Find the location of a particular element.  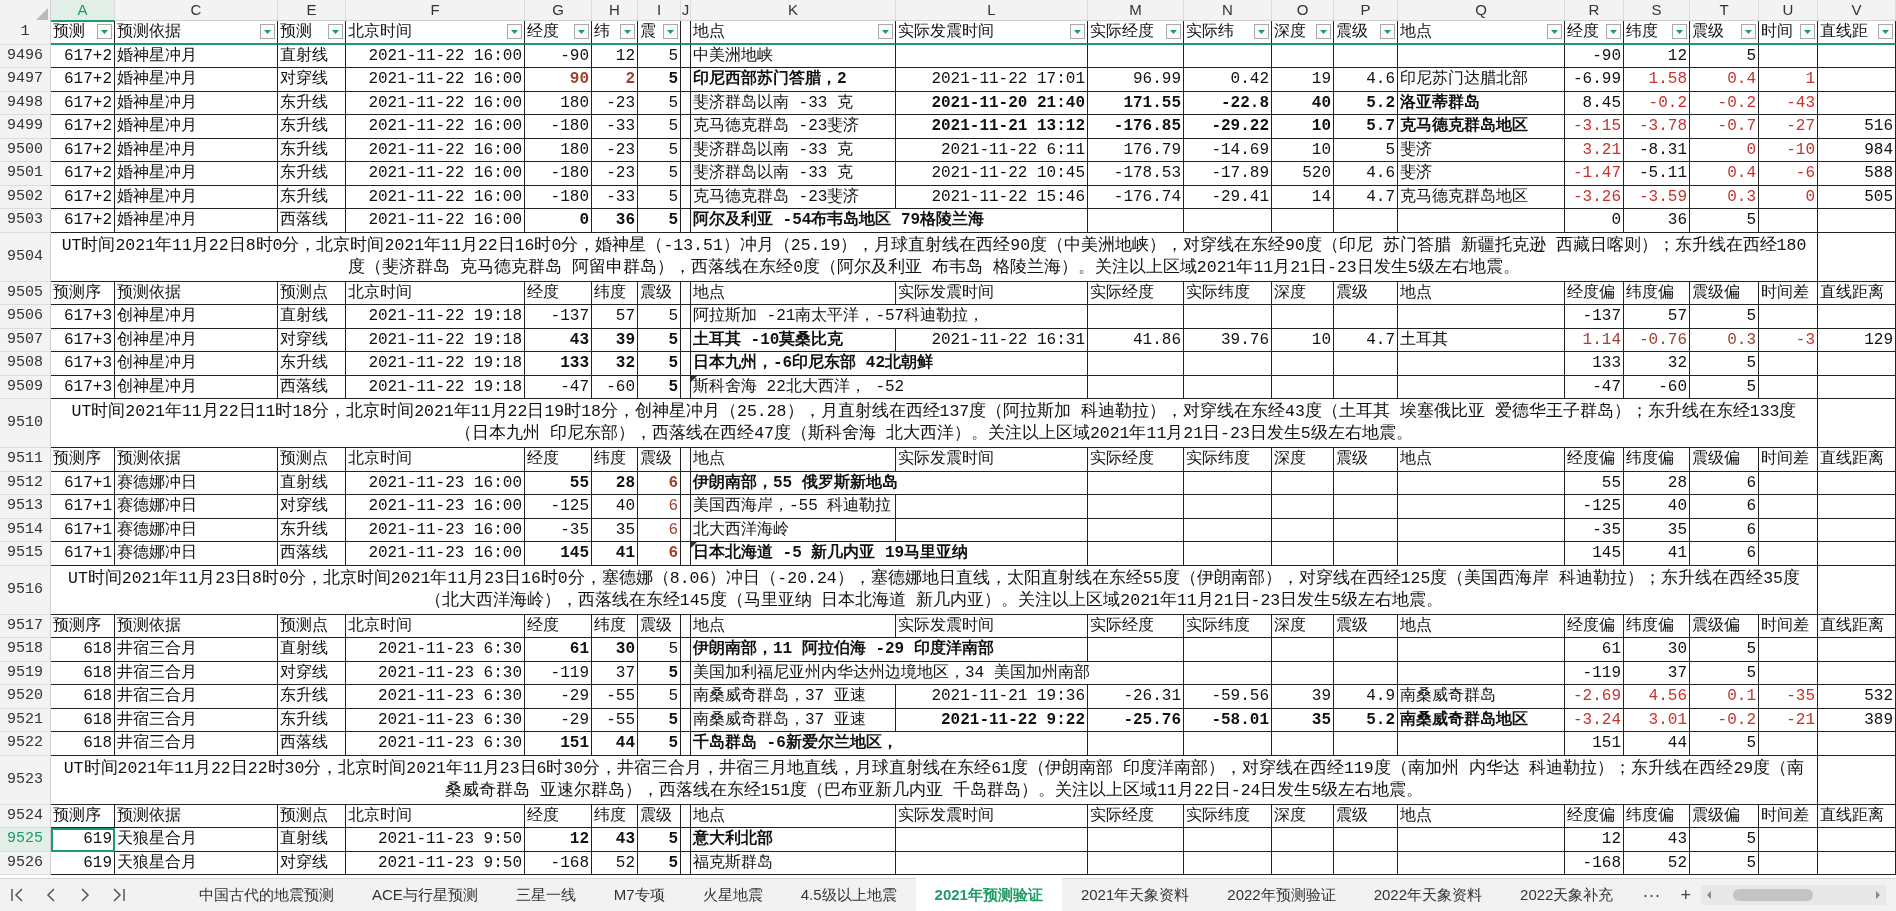

row-header: 9522 is located at coordinates (25, 744).